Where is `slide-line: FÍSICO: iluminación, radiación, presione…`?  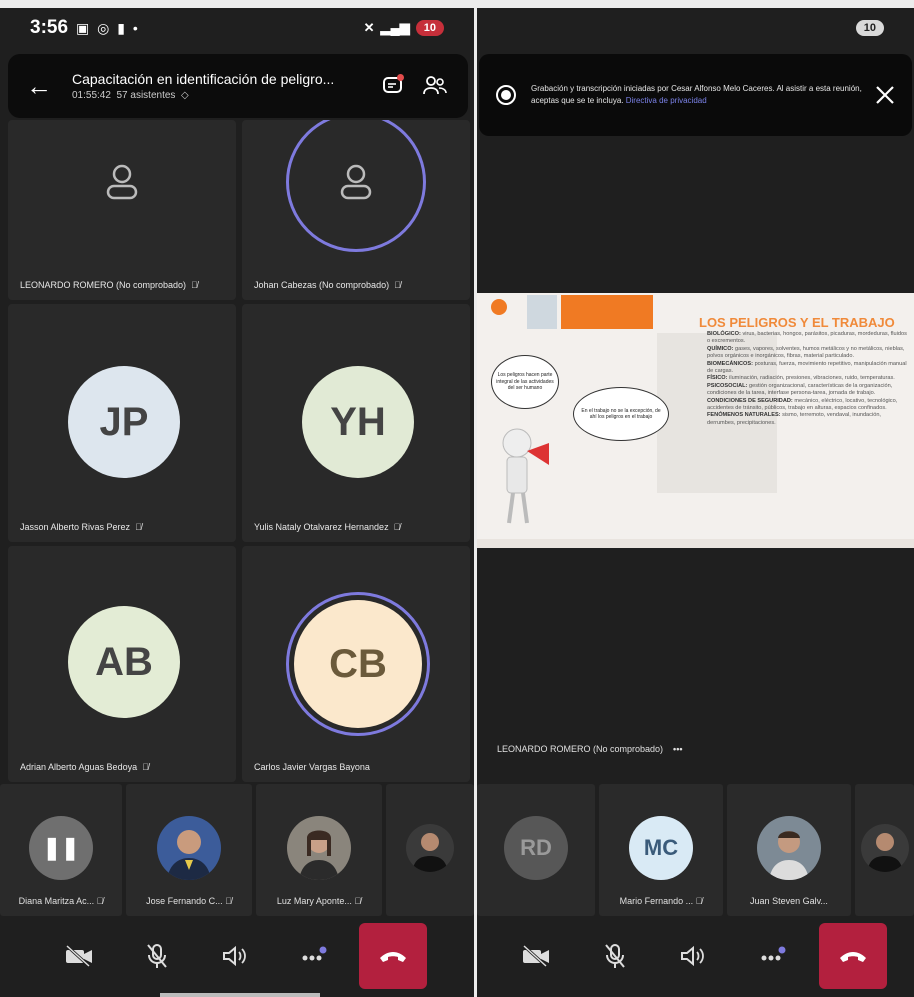 slide-line: FÍSICO: iluminación, radiación, presione… is located at coordinates (801, 378).